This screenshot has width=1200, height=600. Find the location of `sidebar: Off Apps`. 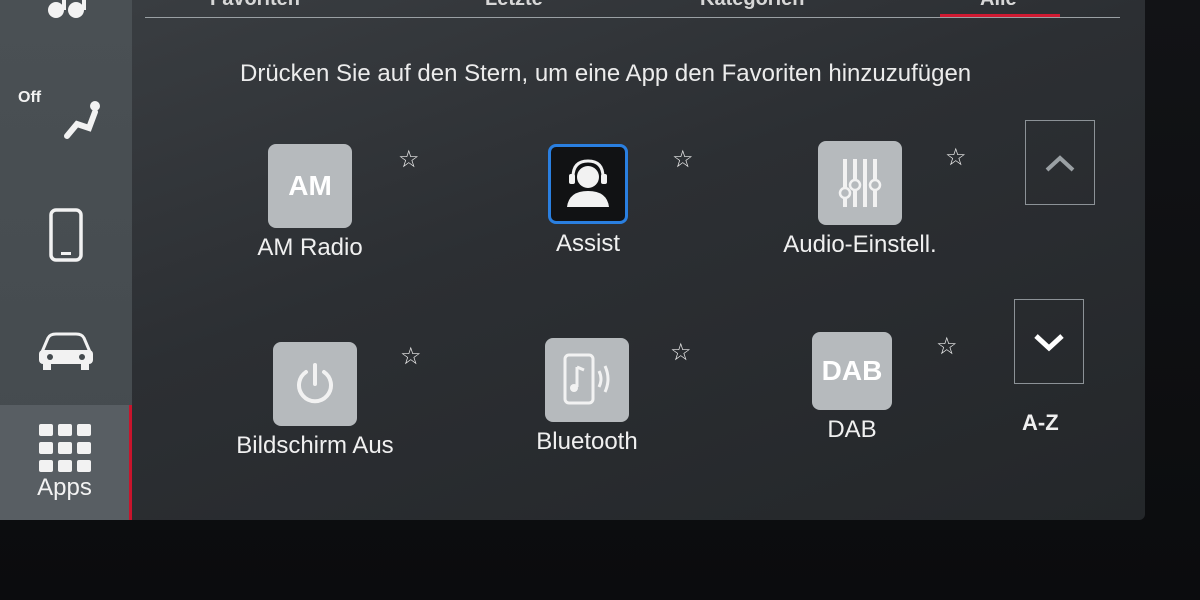

sidebar: Off Apps is located at coordinates (66, 260).